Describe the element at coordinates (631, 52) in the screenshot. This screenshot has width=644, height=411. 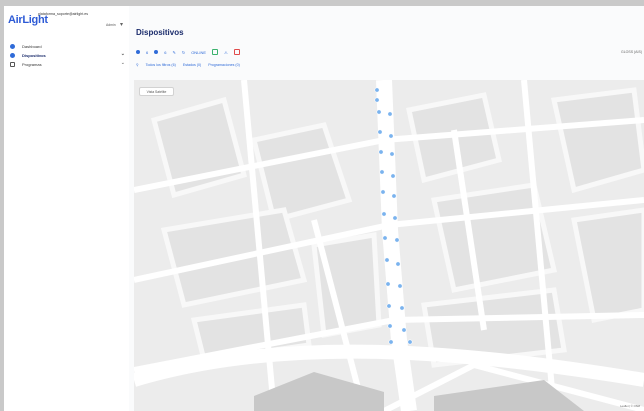
I see `toolbar-right-text: GLOSS (AIS)` at that location.